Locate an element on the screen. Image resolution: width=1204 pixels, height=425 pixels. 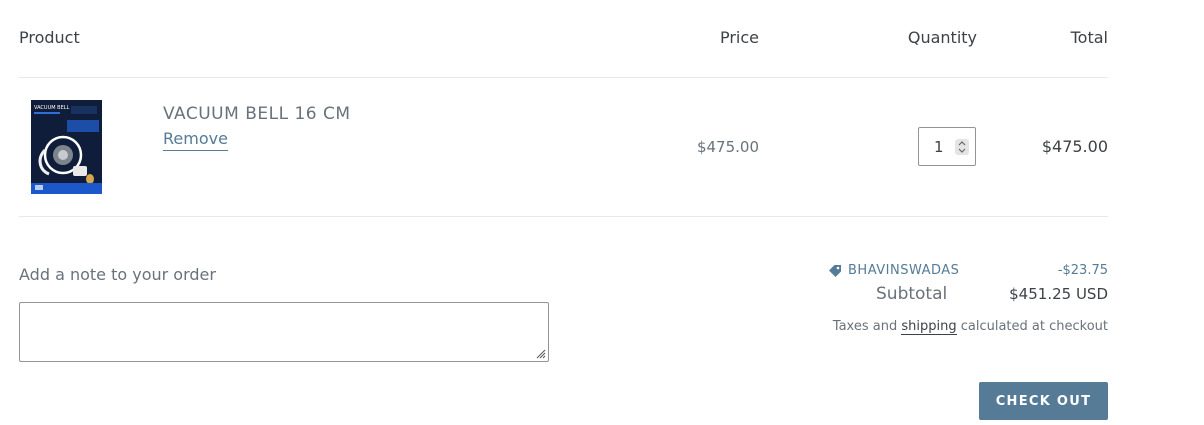
line-total: $475.00 is located at coordinates (1074, 146).